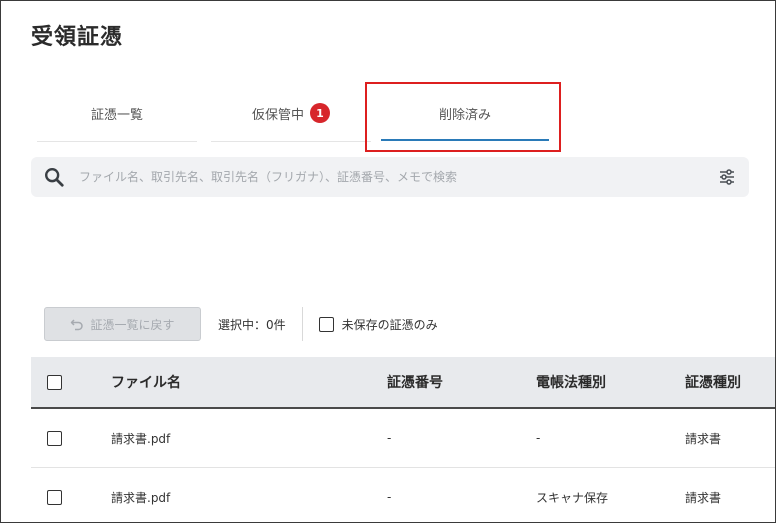 The width and height of the screenshot is (776, 523). I want to click on tab-label: 削除済み, so click(464, 115).